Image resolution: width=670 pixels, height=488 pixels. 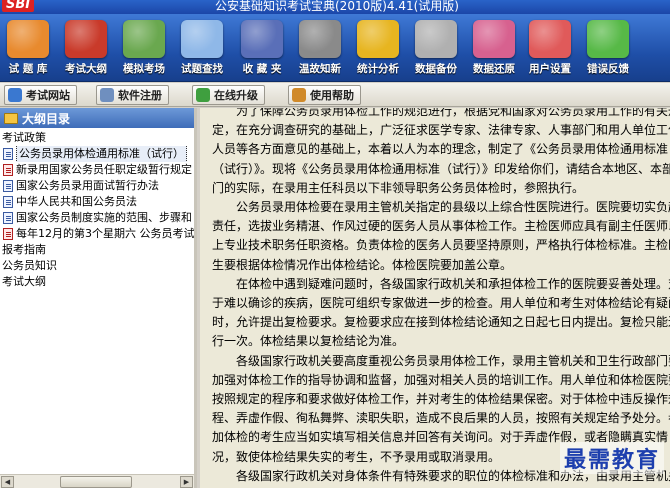 What do you see at coordinates (76, 201) in the screenshot?
I see `tree-item-label: 中华人民共和国公务员法` at bounding box center [76, 201].